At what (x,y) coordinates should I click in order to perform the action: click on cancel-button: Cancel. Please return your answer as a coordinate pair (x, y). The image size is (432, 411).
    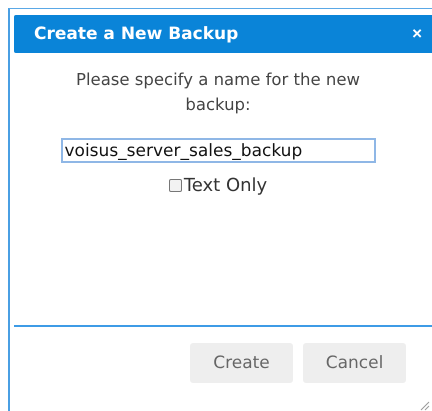
    Looking at the image, I should click on (354, 363).